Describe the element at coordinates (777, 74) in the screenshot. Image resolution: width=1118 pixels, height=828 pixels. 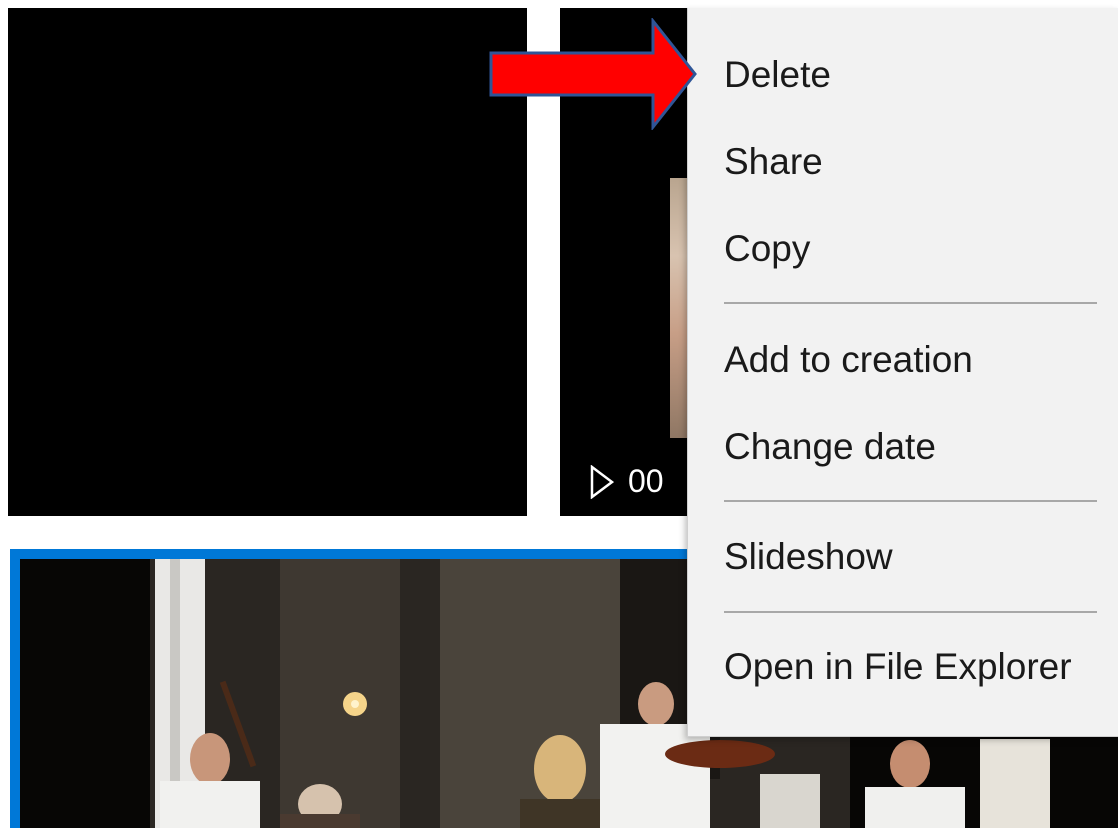
I see `menu-item-delete: Delete` at that location.